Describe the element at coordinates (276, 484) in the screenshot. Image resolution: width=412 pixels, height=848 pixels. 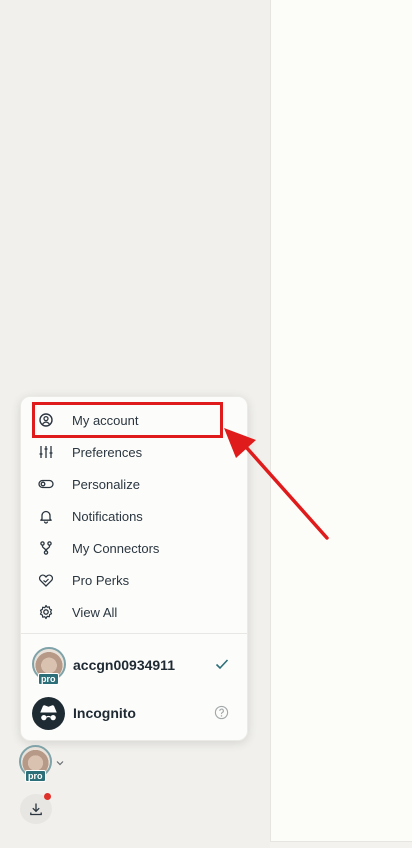
I see `annotation-arrow` at that location.